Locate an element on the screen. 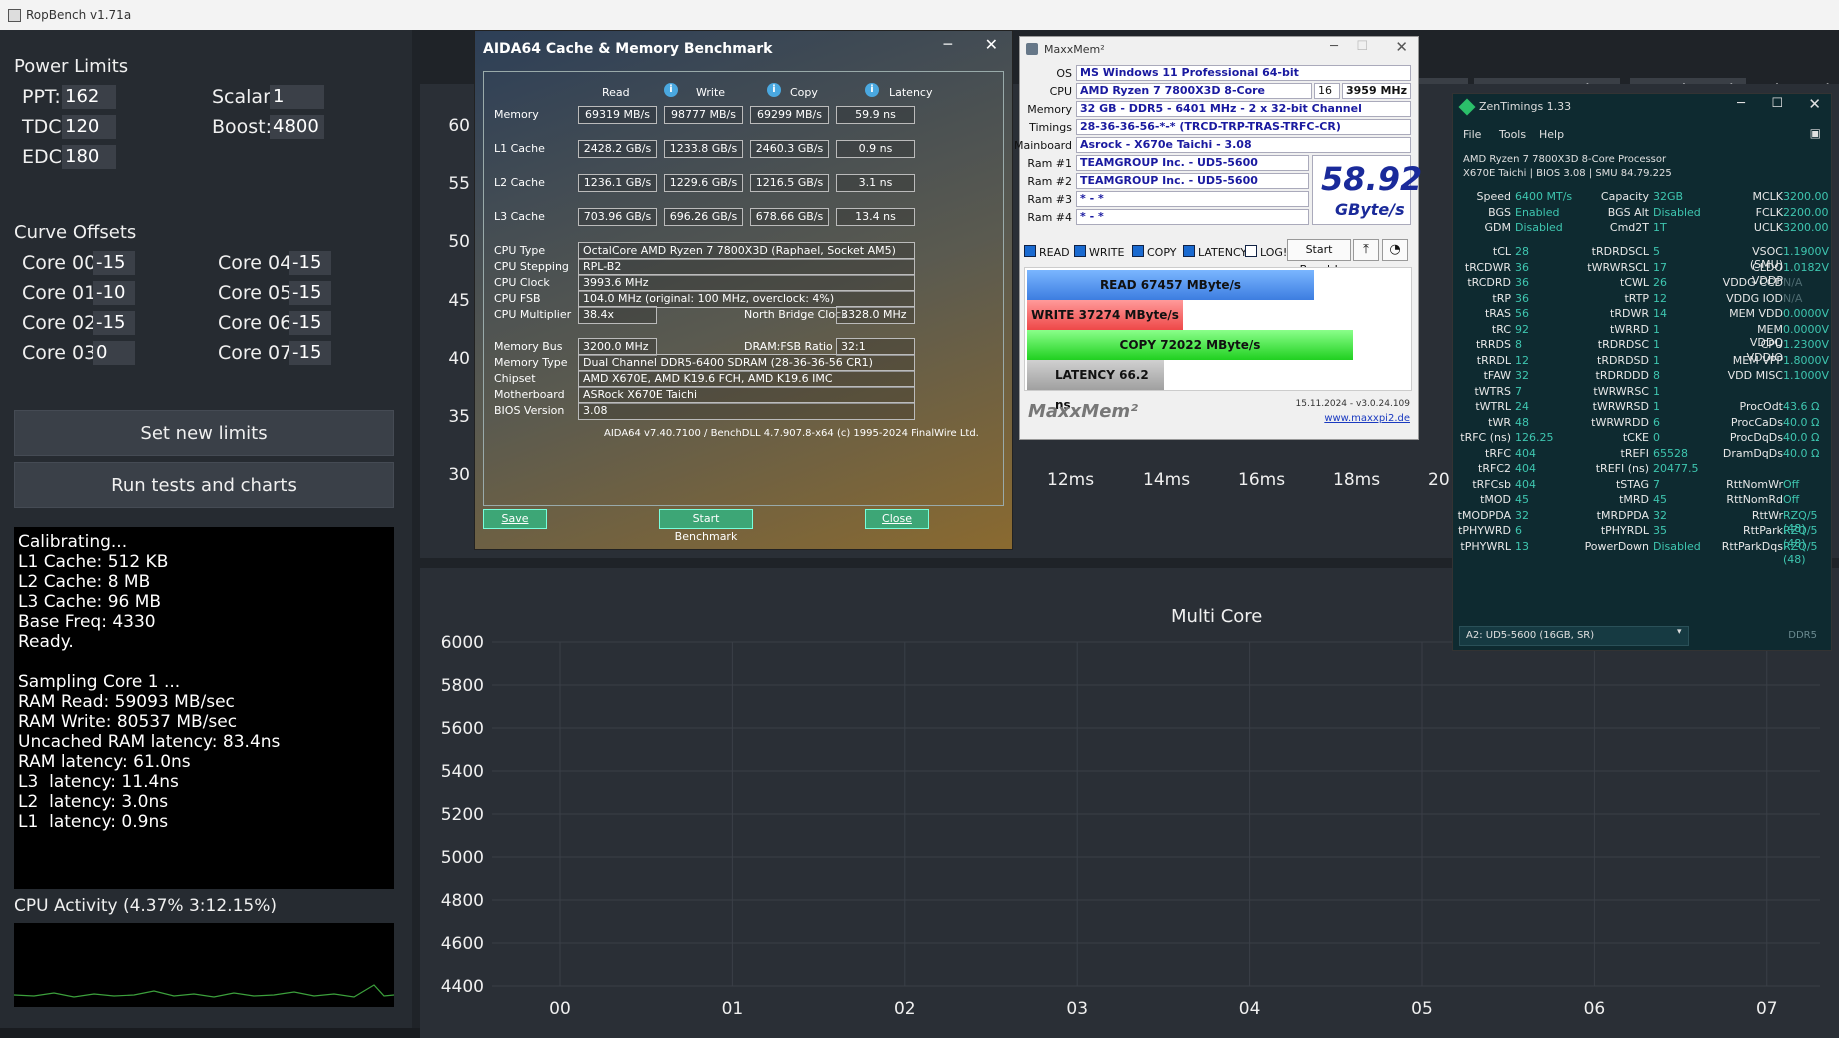  zen-key: FCLK is located at coordinates (1769, 212).